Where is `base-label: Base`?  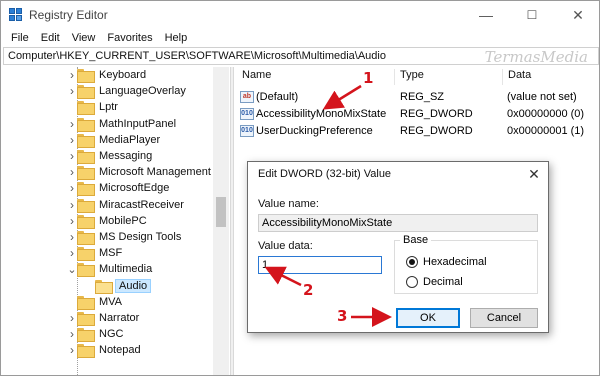 base-label: Base is located at coordinates (416, 240).